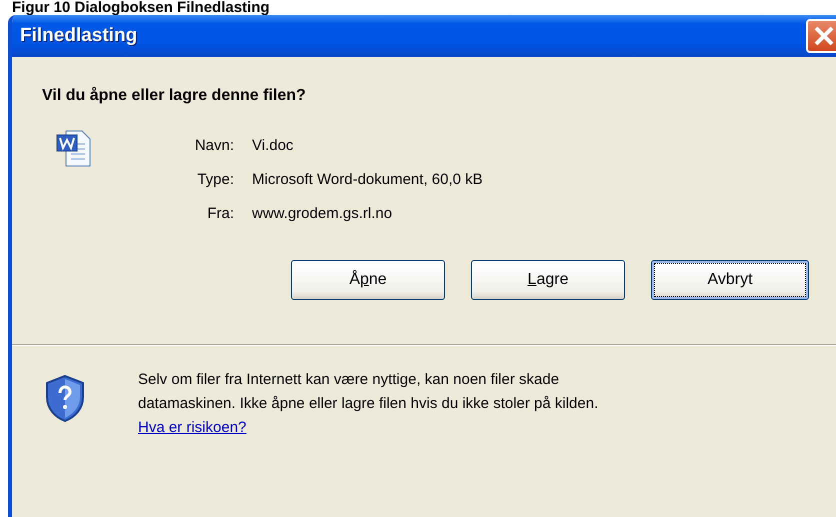  Describe the element at coordinates (730, 280) in the screenshot. I see `dialog-button: Avbryt` at that location.